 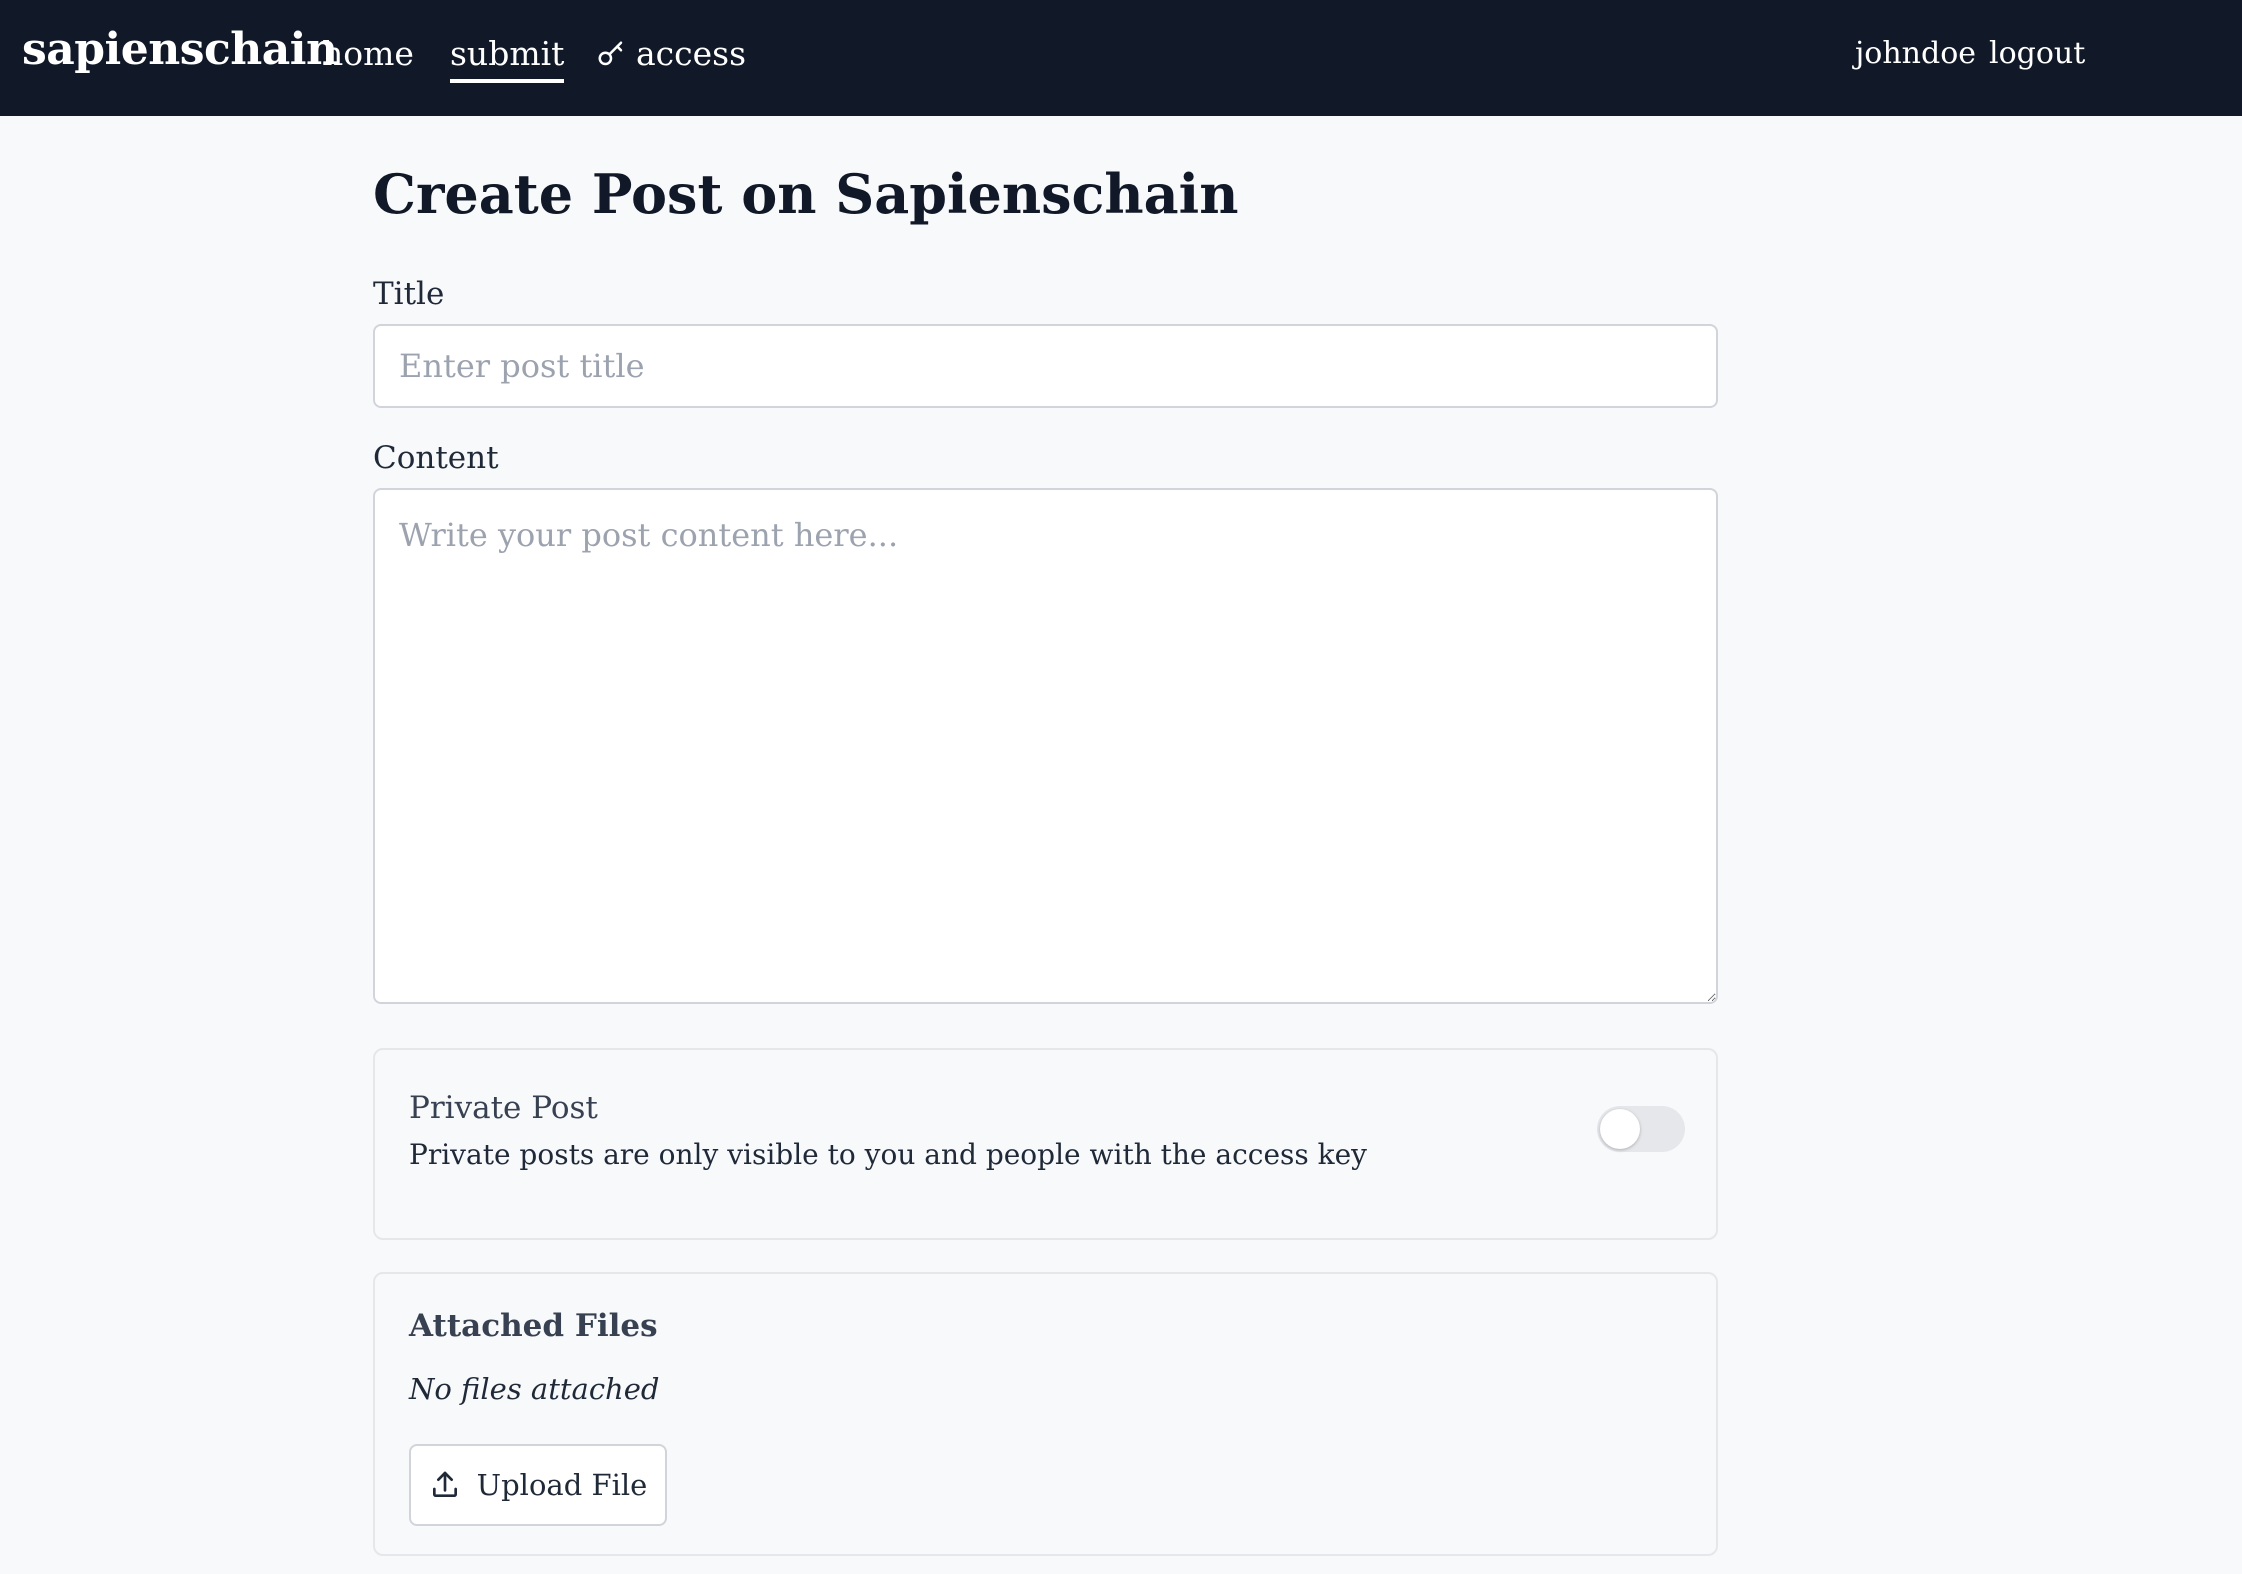 I want to click on brand-logo: sapienschain, so click(x=180, y=49).